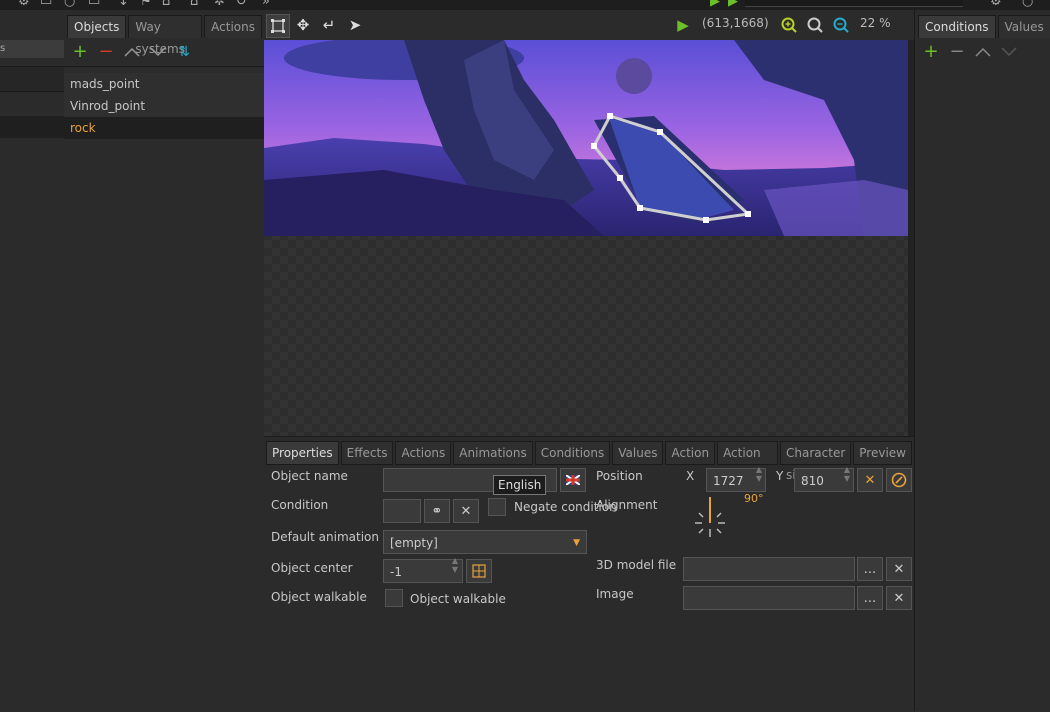  I want to click on compass-icon, so click(899, 480).